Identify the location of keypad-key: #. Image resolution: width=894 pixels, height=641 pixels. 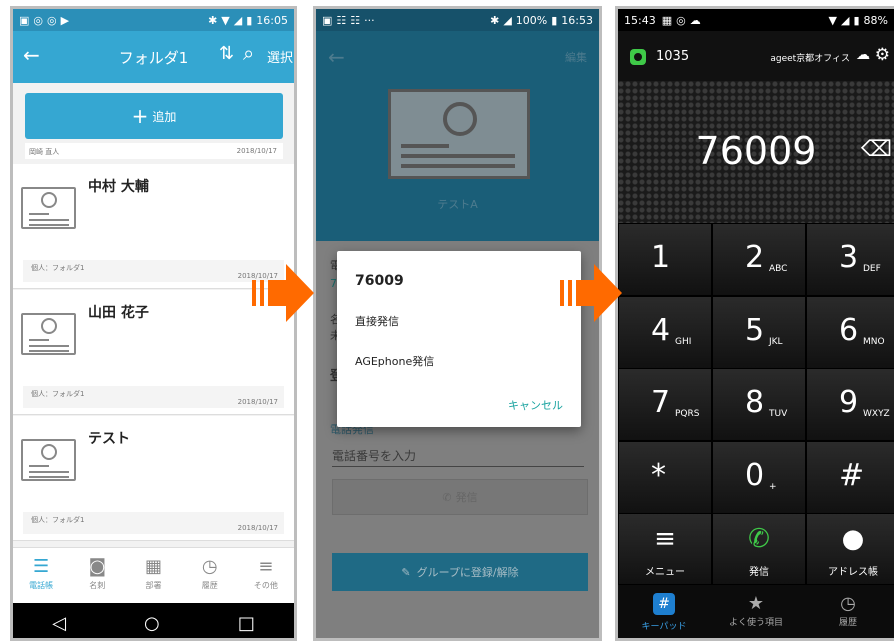
(850, 477).